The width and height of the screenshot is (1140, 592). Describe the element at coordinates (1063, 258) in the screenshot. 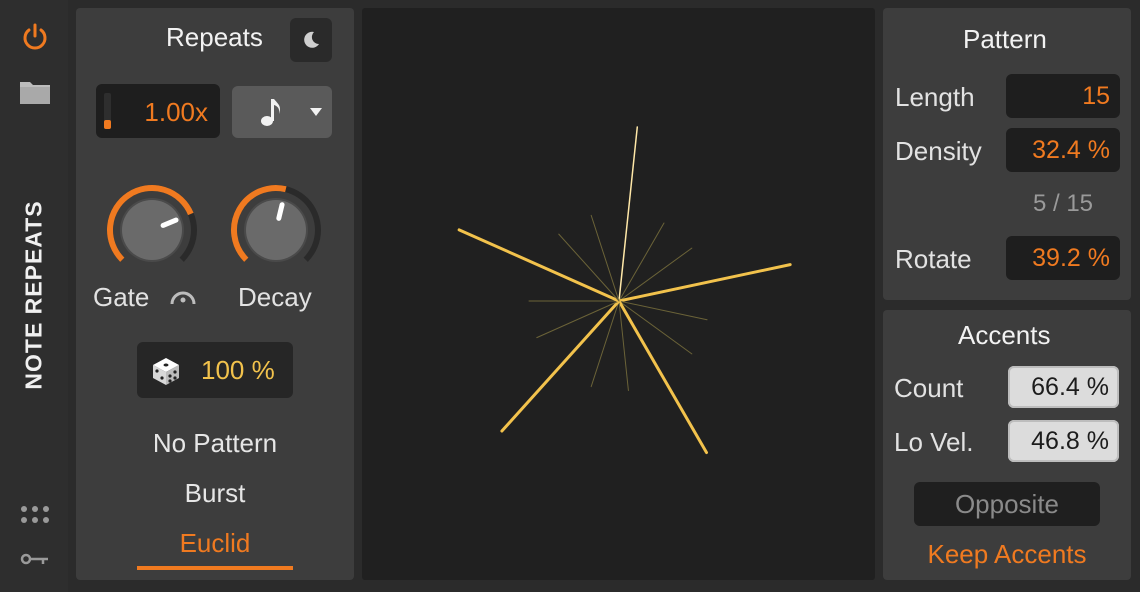

I see `rotate-field: 39.2 %` at that location.